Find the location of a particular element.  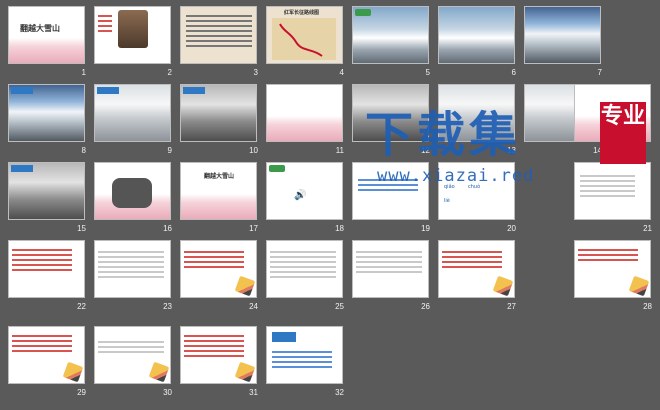

slide-number-1: 1 is located at coordinates (83, 72).